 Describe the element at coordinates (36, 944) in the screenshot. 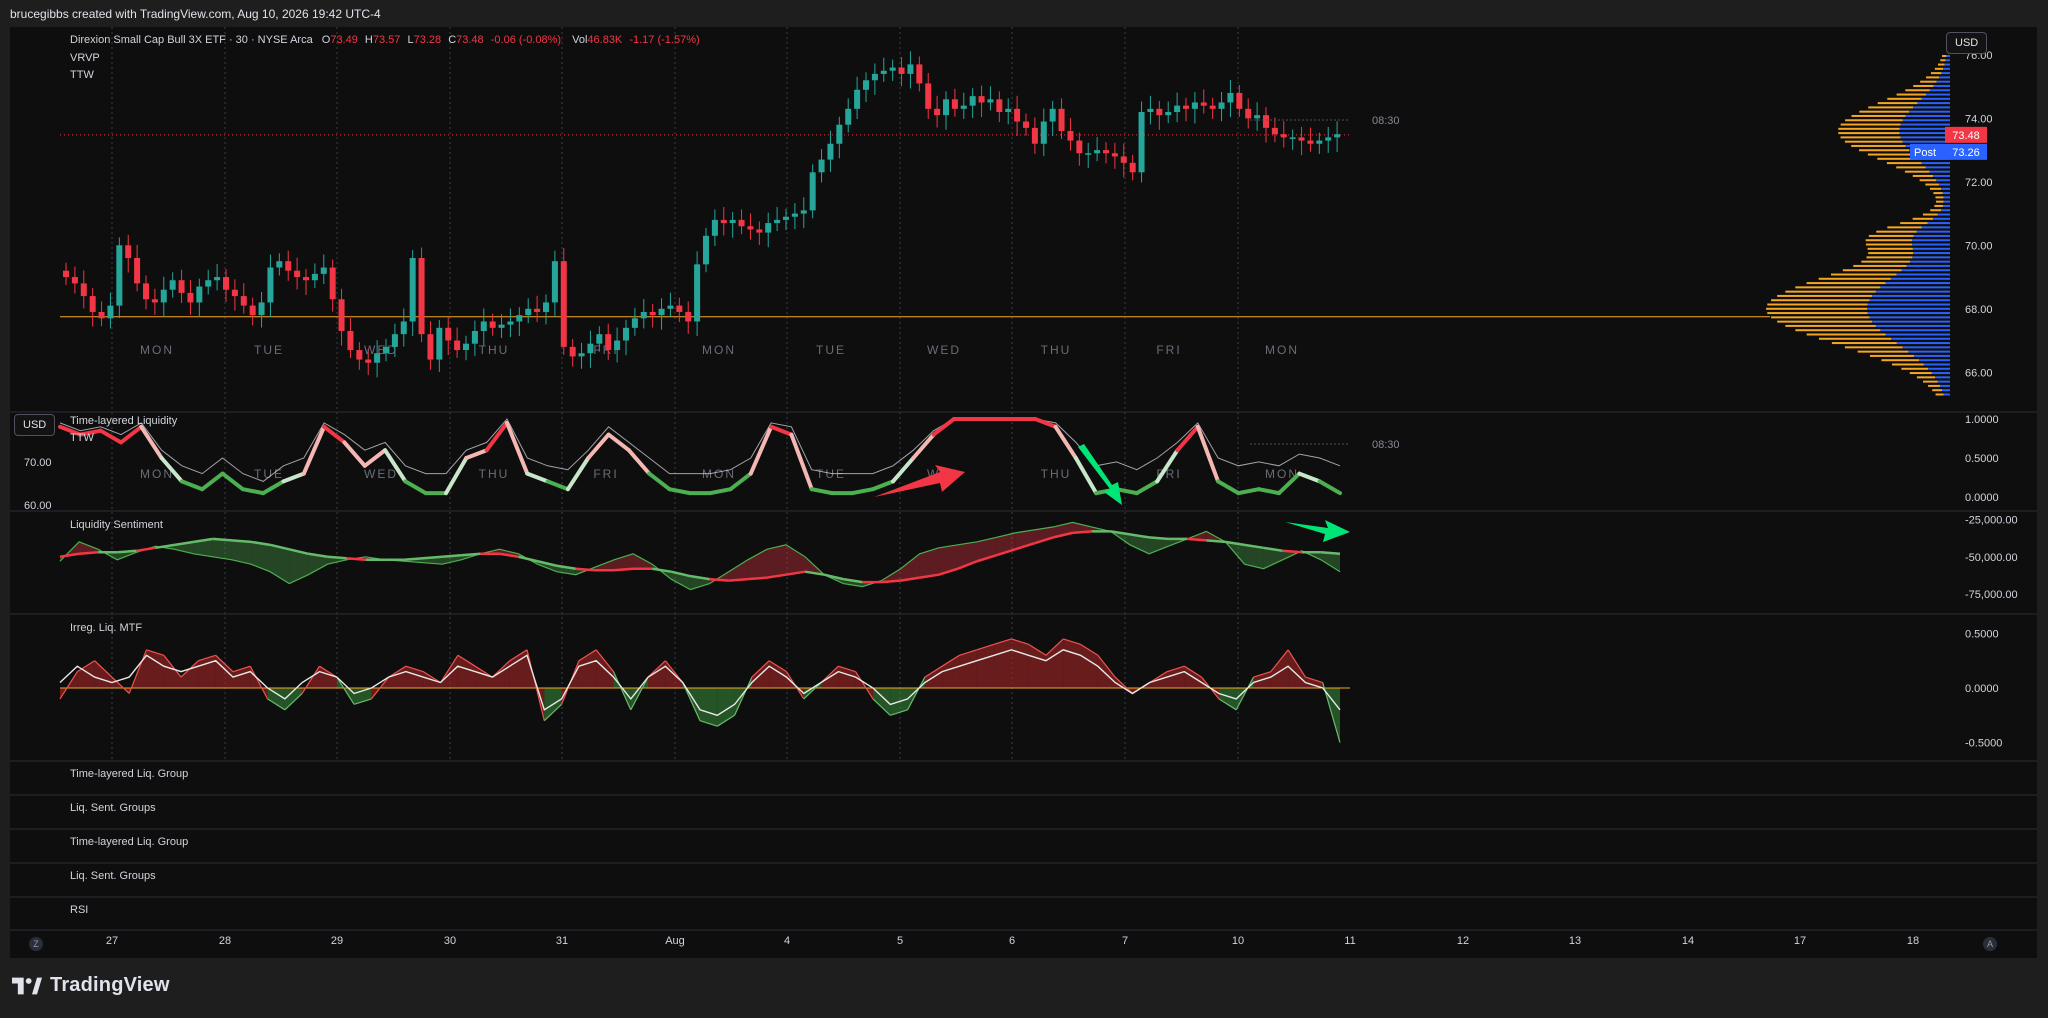

I see `zoom-reset-button: Z` at that location.